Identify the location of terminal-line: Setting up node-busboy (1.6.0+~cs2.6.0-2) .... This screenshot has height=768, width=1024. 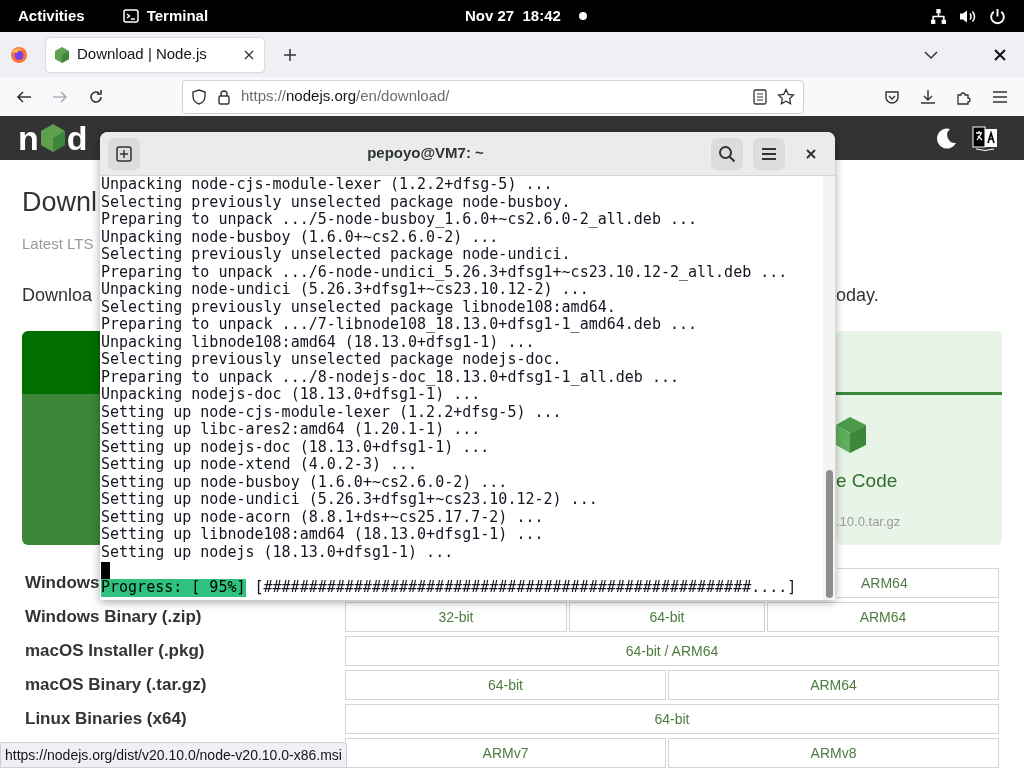
(305, 482).